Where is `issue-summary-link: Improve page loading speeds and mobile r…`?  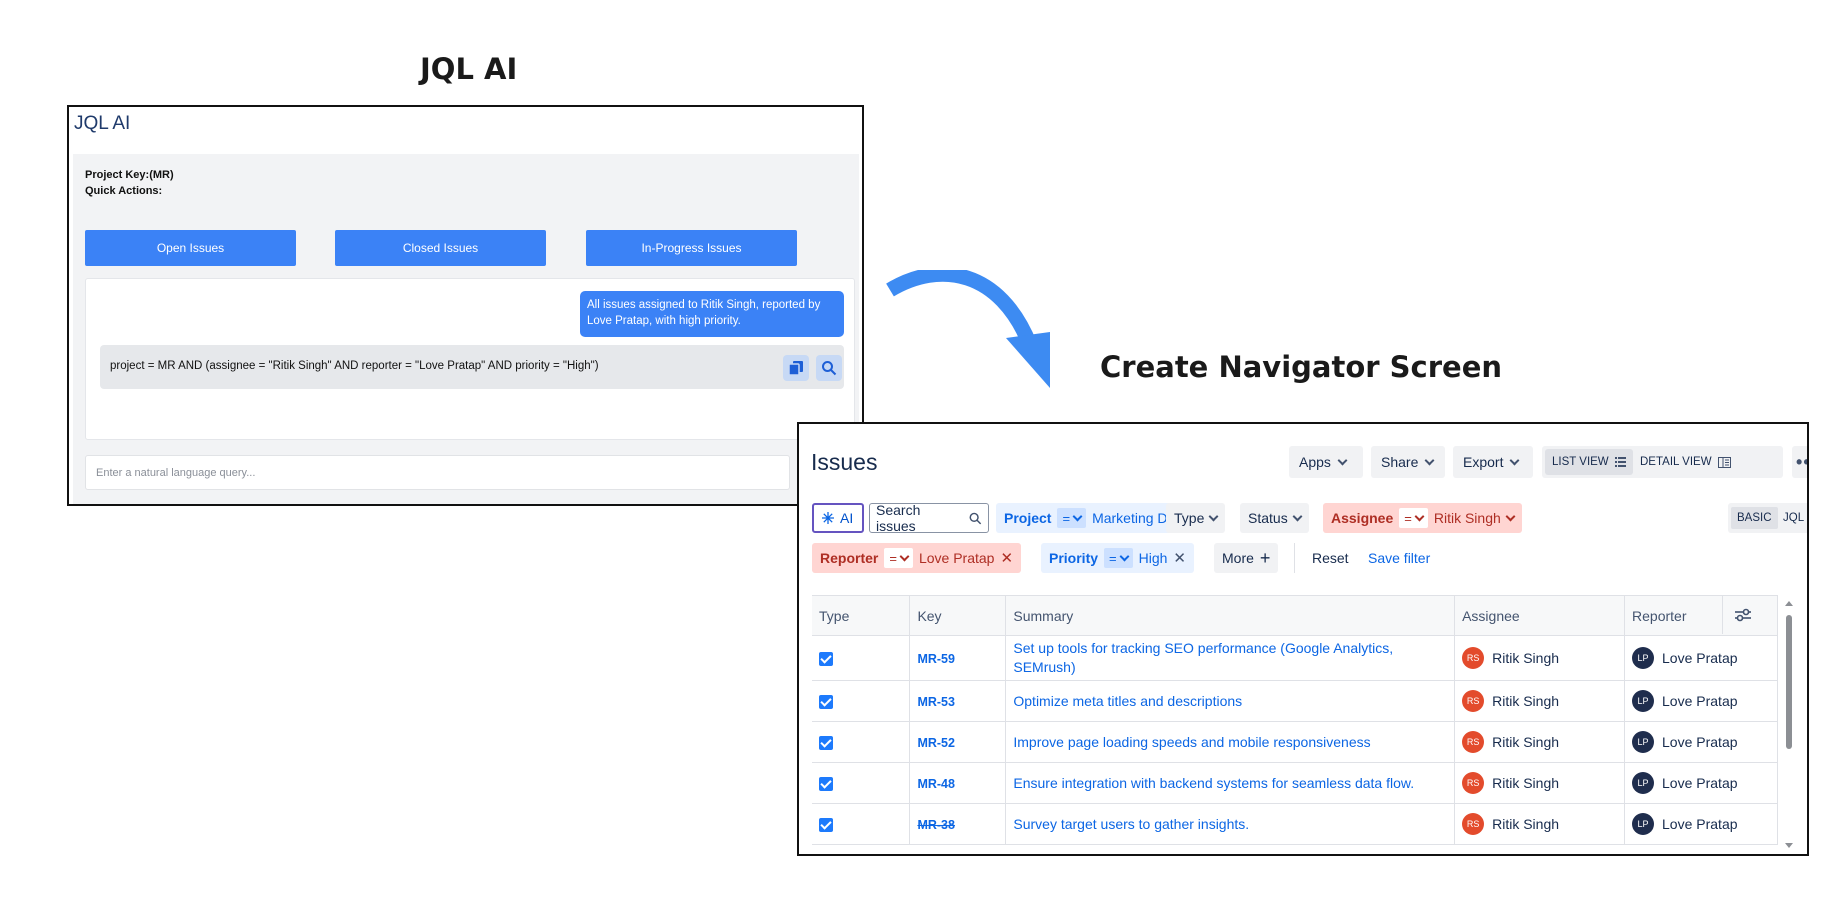 issue-summary-link: Improve page loading speeds and mobile r… is located at coordinates (1191, 742).